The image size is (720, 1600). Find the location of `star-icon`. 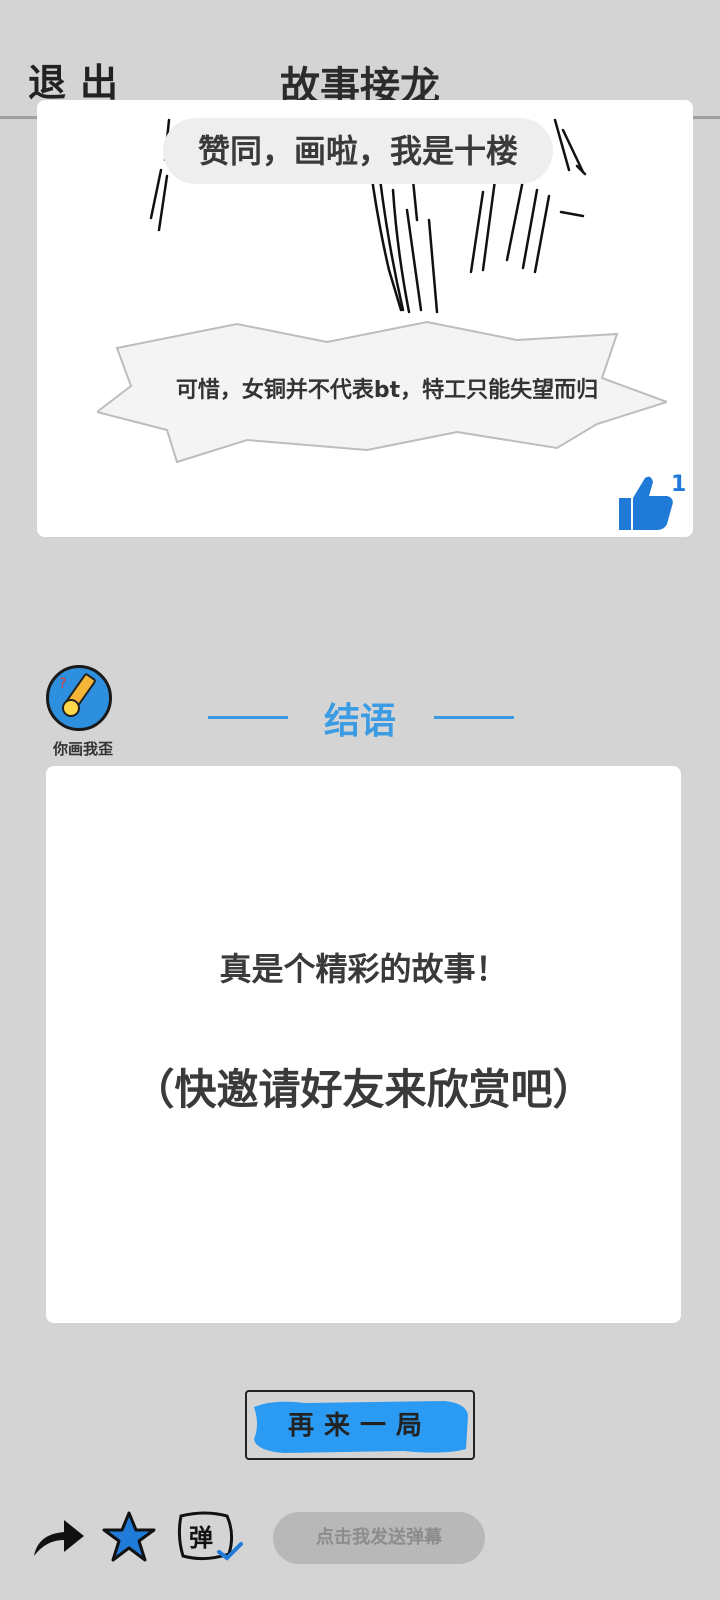

star-icon is located at coordinates (129, 1537).